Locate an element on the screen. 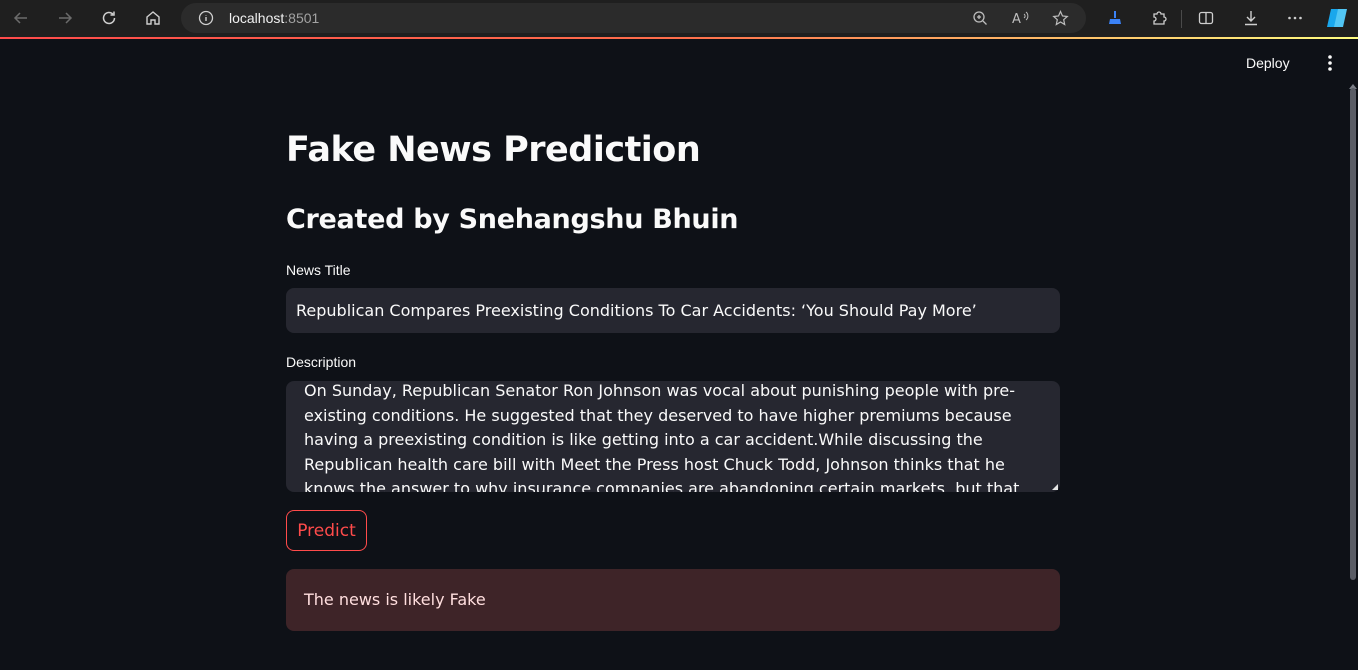  predict-button: Predict is located at coordinates (326, 530).